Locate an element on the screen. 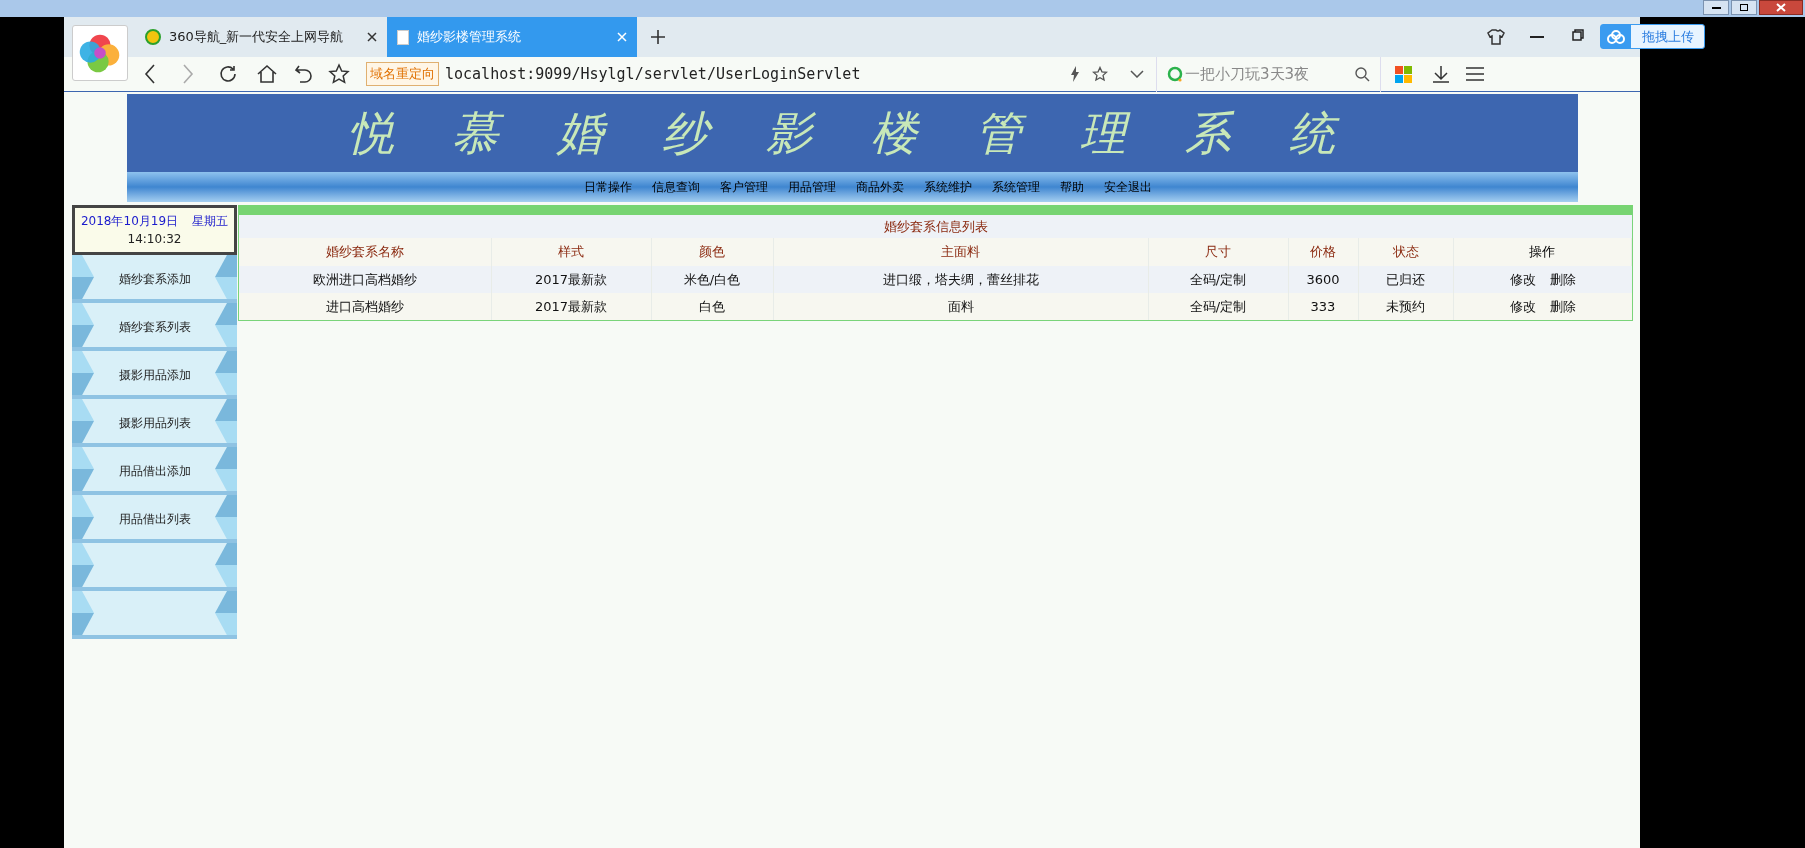 The width and height of the screenshot is (1805, 848). table-cell: 未预约 is located at coordinates (1405, 306).